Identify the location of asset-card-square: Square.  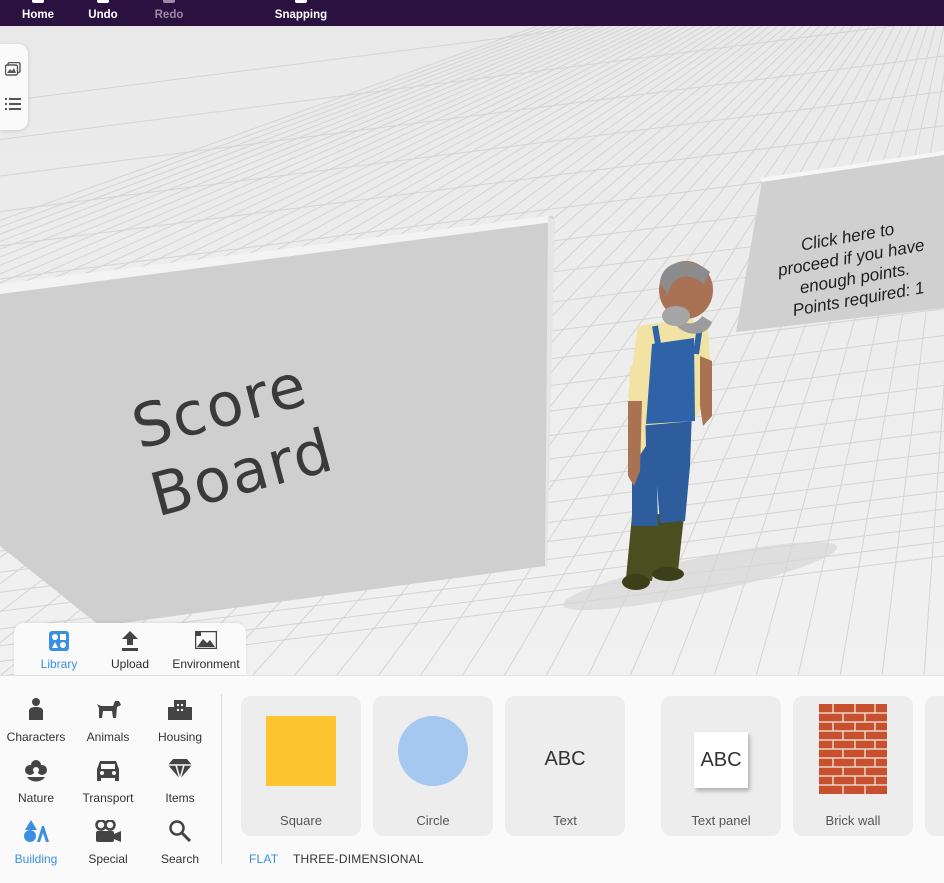
(301, 766).